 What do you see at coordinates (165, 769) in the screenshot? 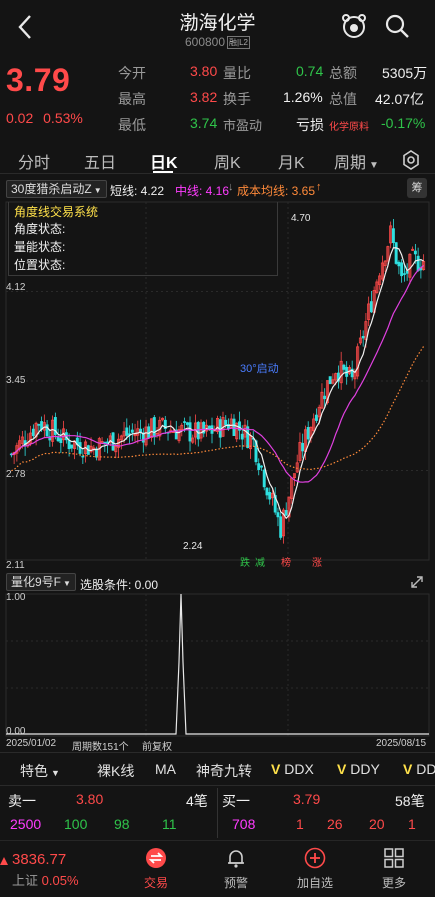
I see `tab-ma: MA` at bounding box center [165, 769].